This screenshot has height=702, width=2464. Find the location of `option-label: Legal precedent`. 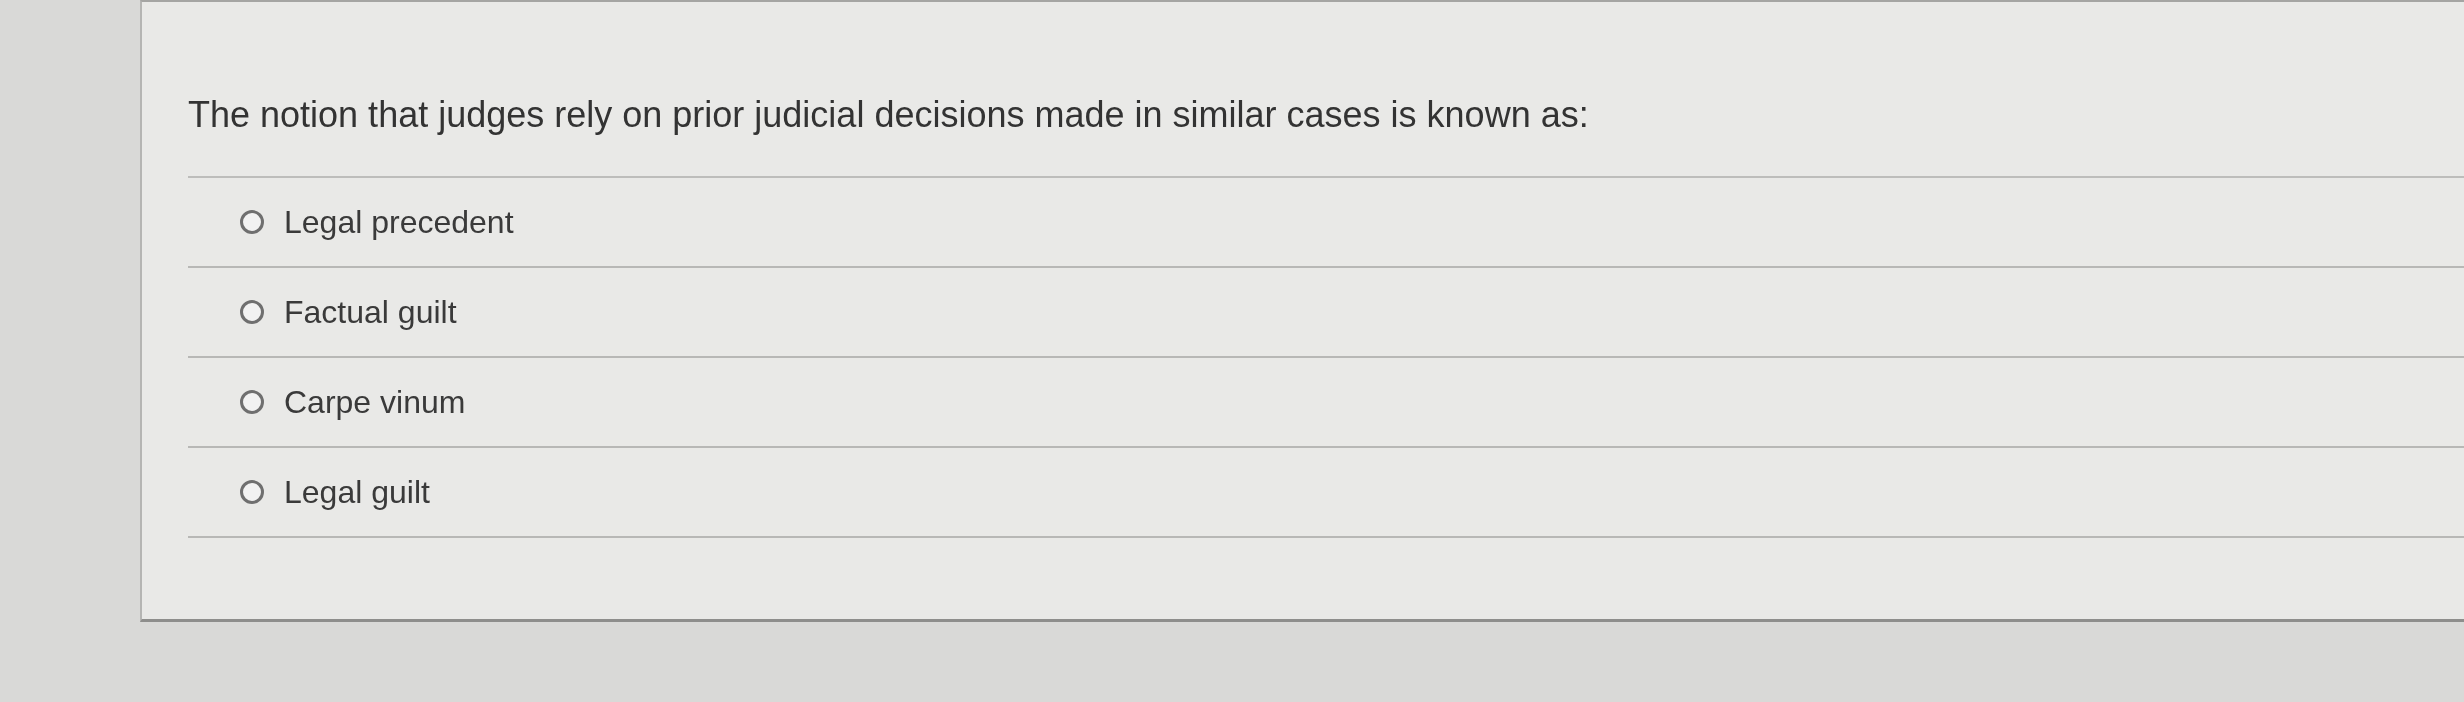

option-label: Legal precedent is located at coordinates (399, 222).